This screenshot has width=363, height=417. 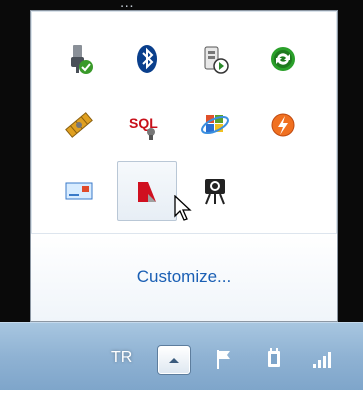 What do you see at coordinates (147, 191) in the screenshot?
I see `kaspersky-icon` at bounding box center [147, 191].